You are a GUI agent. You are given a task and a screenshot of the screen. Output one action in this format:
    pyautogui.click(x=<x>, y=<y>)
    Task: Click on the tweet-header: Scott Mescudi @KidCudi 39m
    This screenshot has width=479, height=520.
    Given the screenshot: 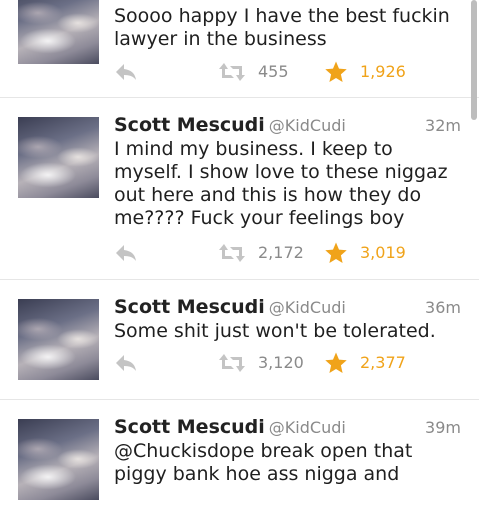 What is the action you would take?
    pyautogui.click(x=287, y=428)
    